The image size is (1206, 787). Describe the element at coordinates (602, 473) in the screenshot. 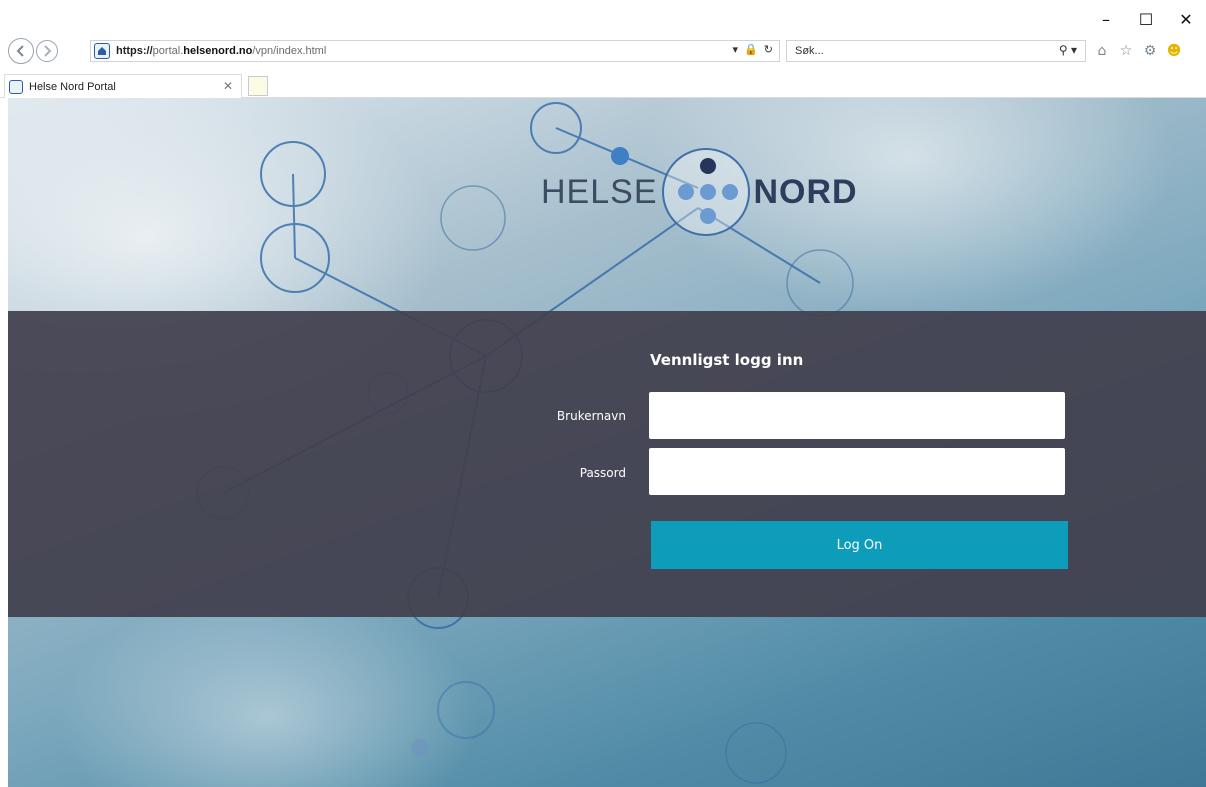

I see `password-label: Passord` at that location.